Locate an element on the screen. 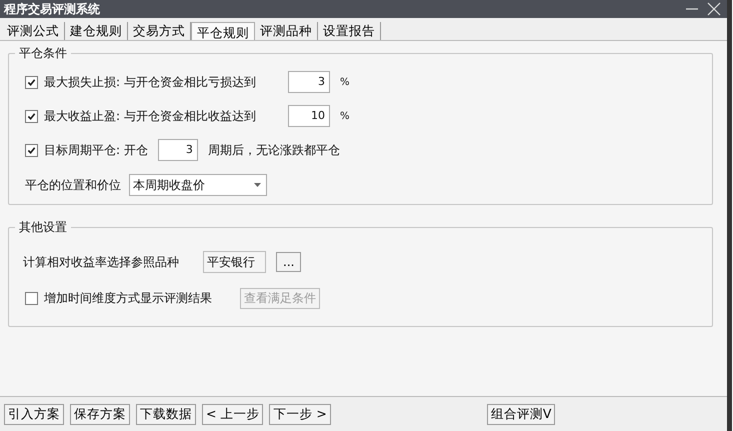 The width and height of the screenshot is (733, 431). reference-label: 计算相对收益率选择参照品种 is located at coordinates (101, 262).